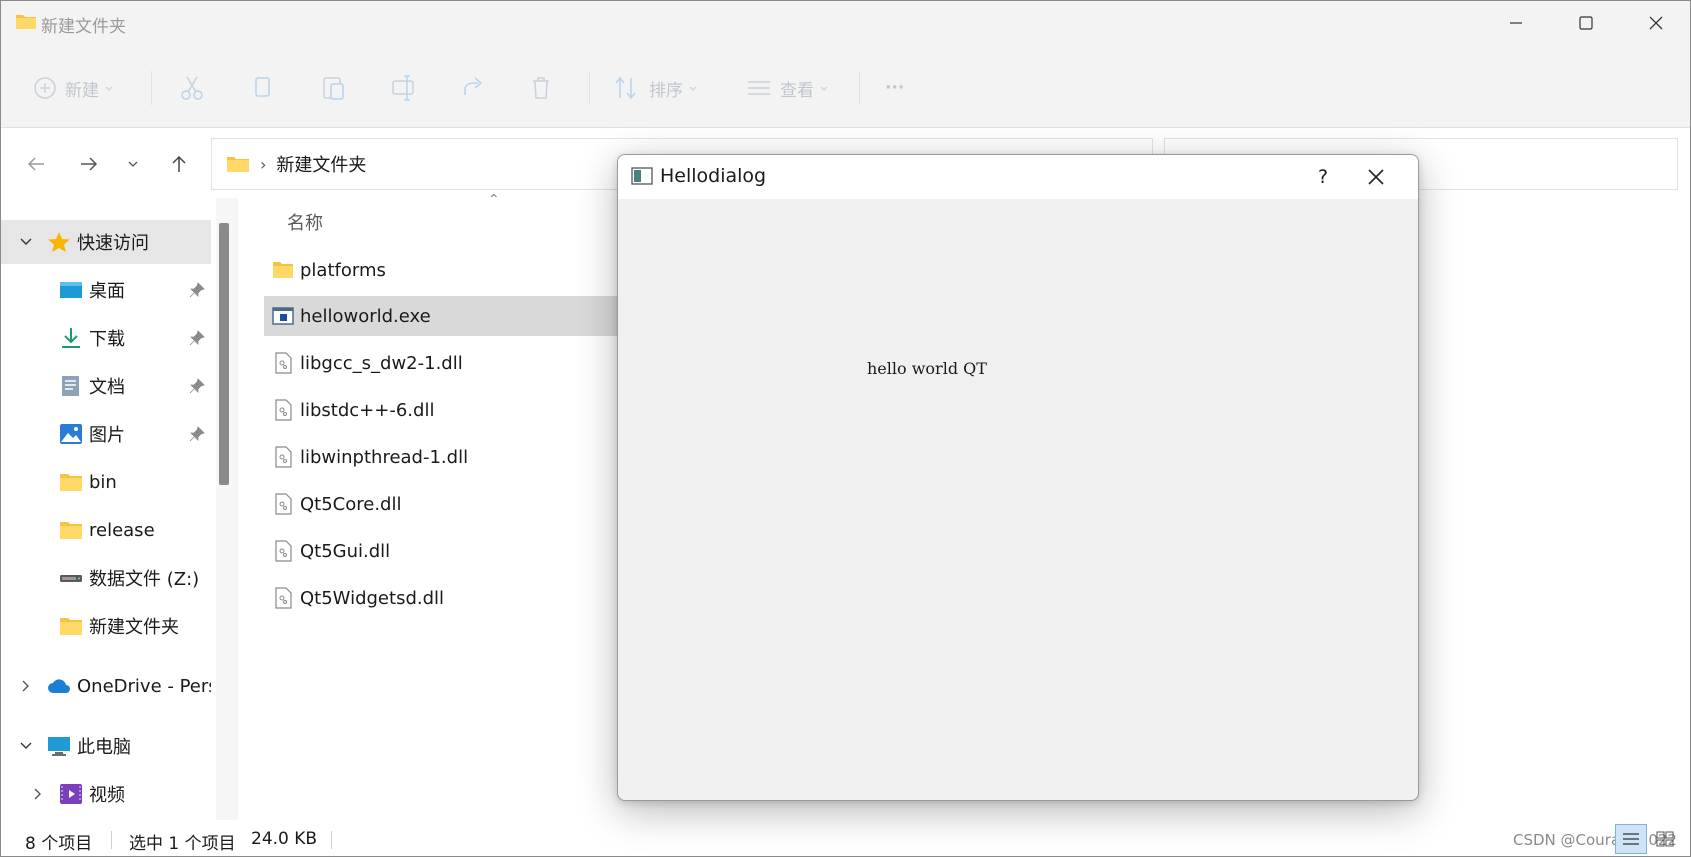  What do you see at coordinates (71, 434) in the screenshot?
I see `pictures-icon` at bounding box center [71, 434].